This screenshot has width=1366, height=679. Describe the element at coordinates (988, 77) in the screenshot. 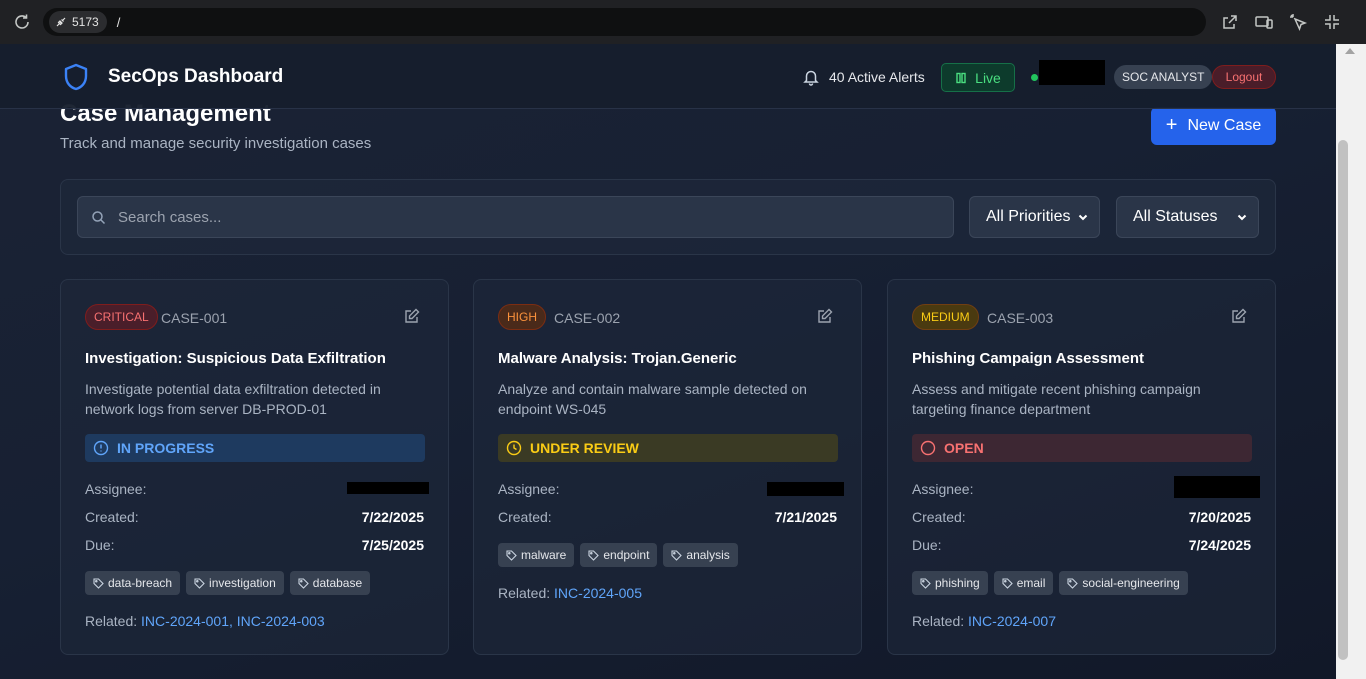

I see `live-label: Live` at that location.